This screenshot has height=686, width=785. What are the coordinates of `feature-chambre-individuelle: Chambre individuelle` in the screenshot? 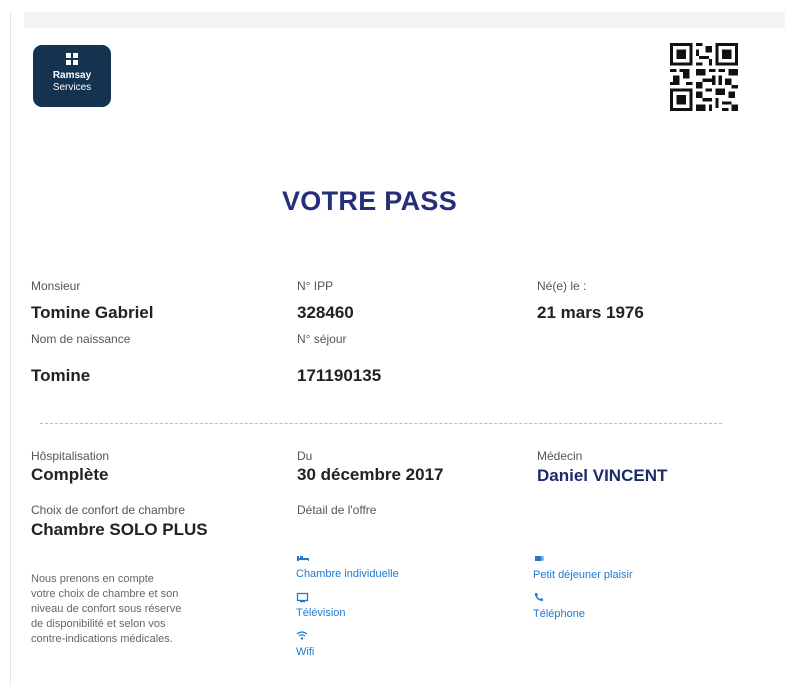 It's located at (347, 574).